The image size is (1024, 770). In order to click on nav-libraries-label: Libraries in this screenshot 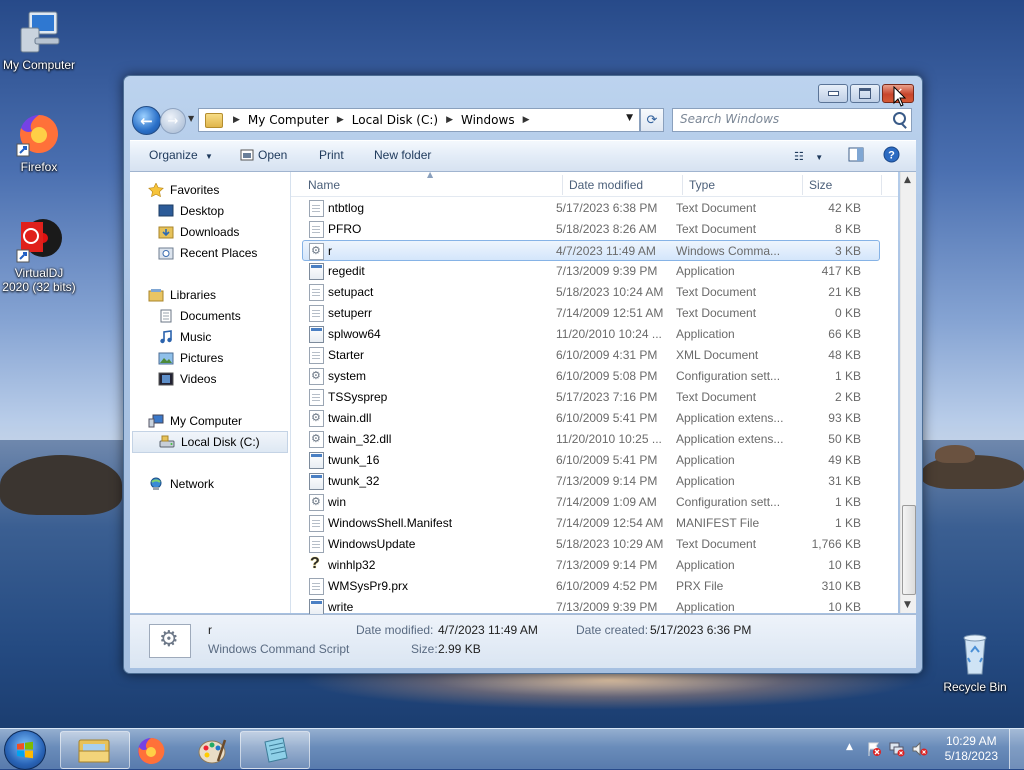, I will do `click(193, 295)`.